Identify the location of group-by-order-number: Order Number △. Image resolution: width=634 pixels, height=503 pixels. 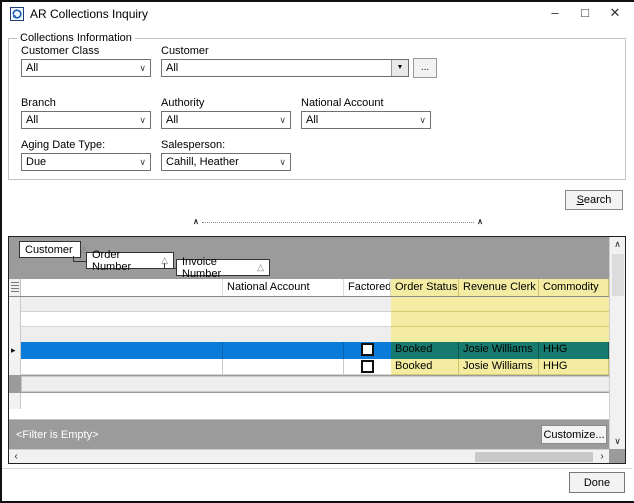
(130, 261).